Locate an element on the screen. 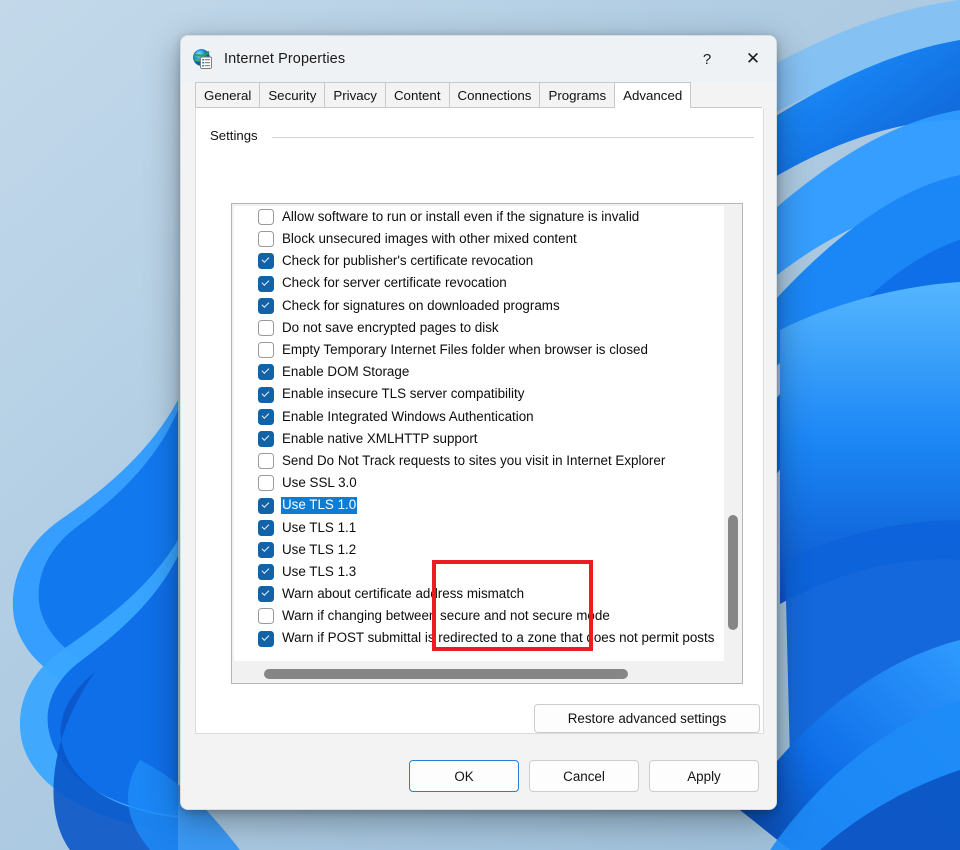 Image resolution: width=960 pixels, height=850 pixels. settings-list-item: Use TLS 1.1 is located at coordinates (479, 528).